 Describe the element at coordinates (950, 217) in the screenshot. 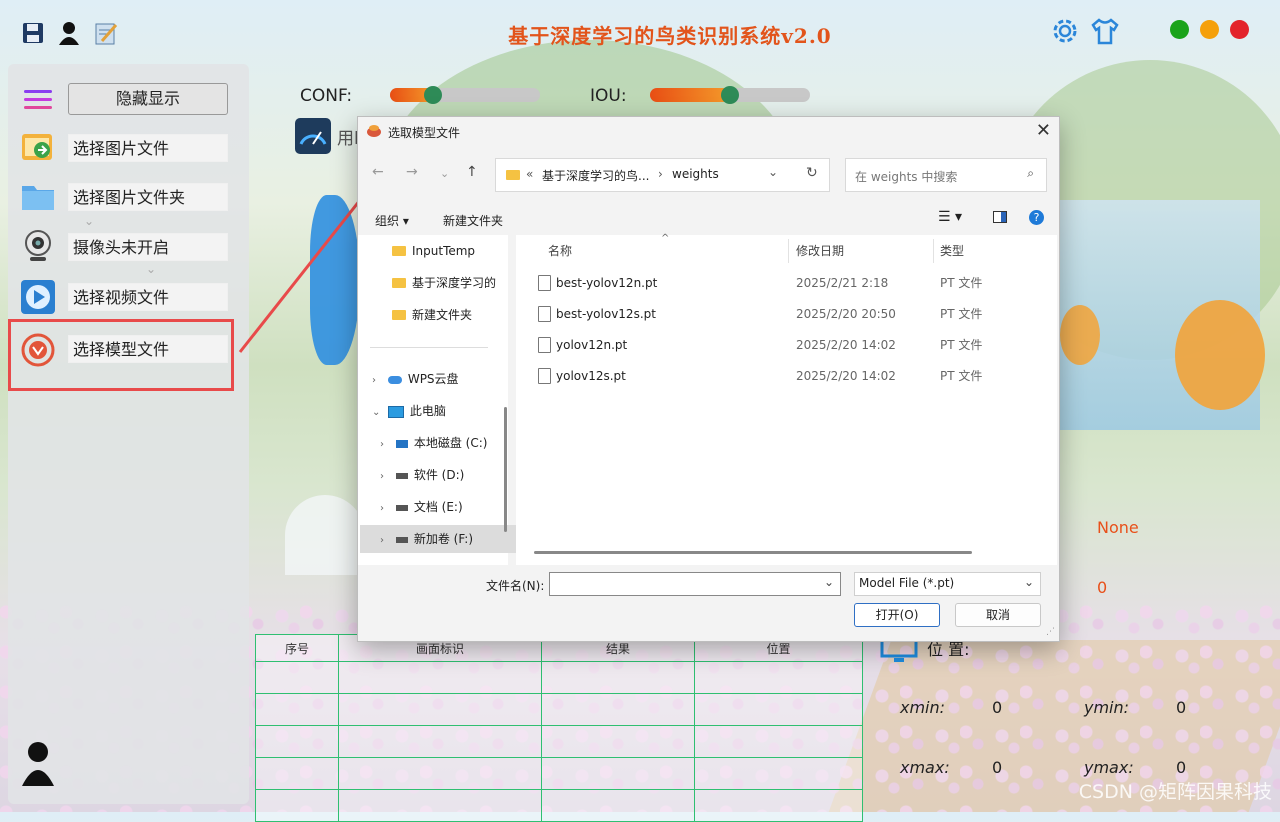

I see `view-options-icon: ☰ ▾` at that location.